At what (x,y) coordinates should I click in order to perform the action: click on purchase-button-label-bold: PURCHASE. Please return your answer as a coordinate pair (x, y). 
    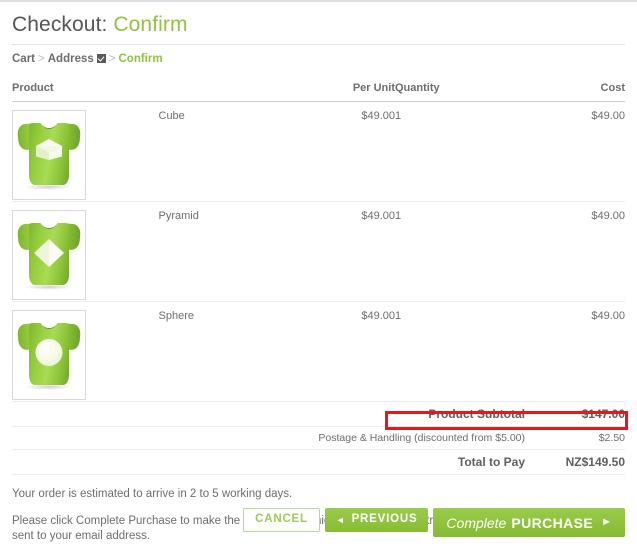
    Looking at the image, I should click on (552, 522).